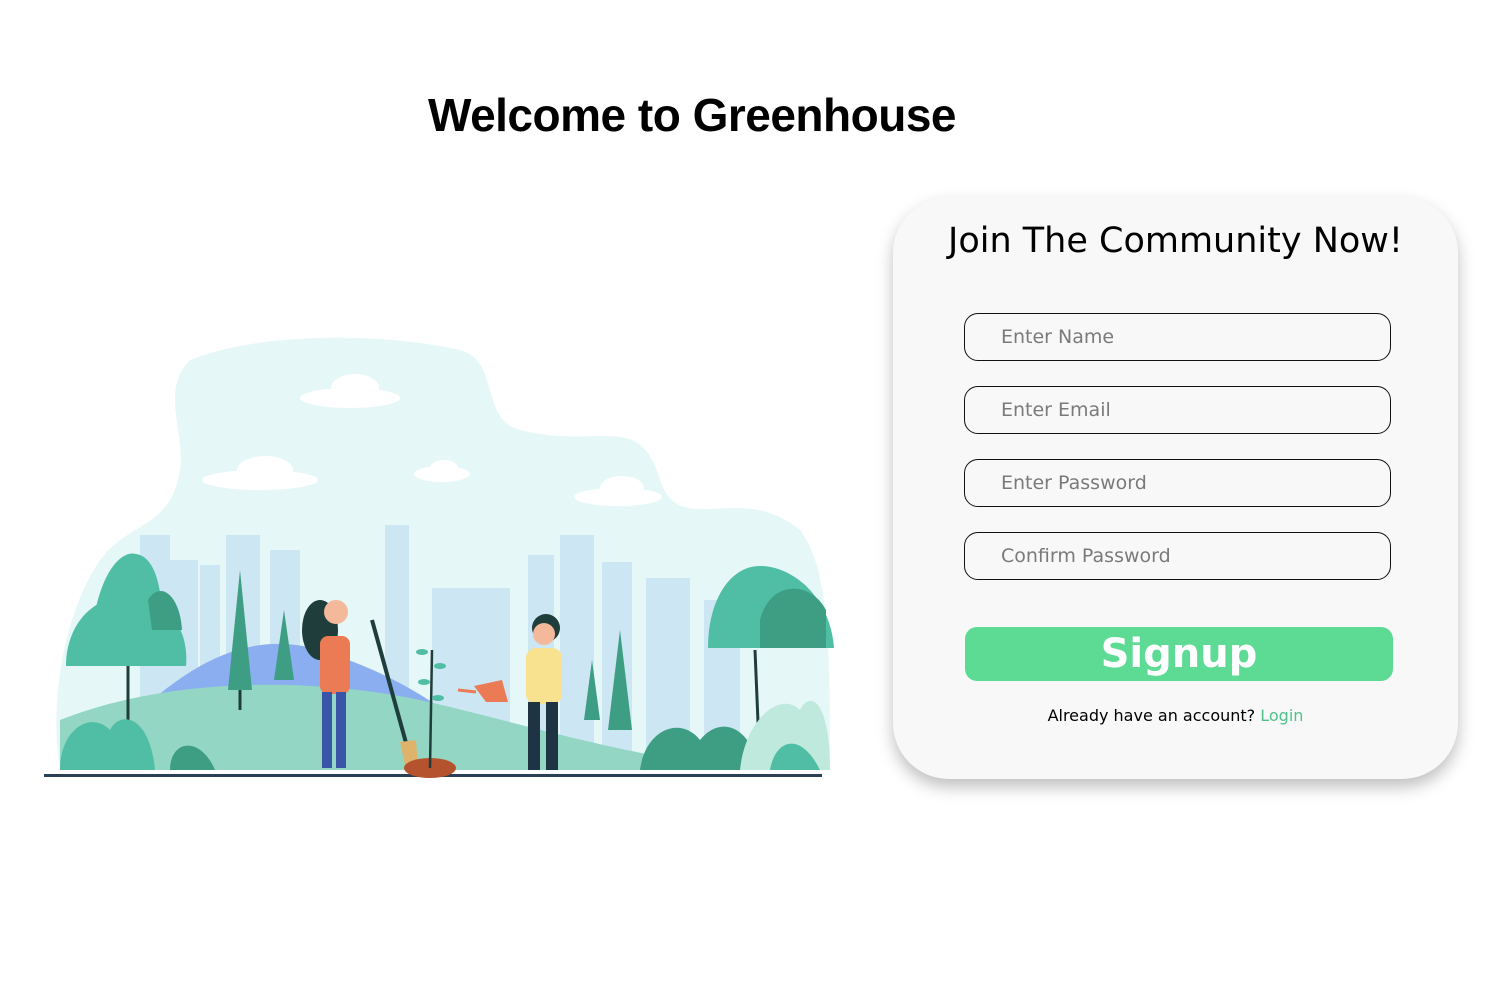 Image resolution: width=1512 pixels, height=982 pixels. What do you see at coordinates (1177, 410) in the screenshot?
I see `email-field` at bounding box center [1177, 410].